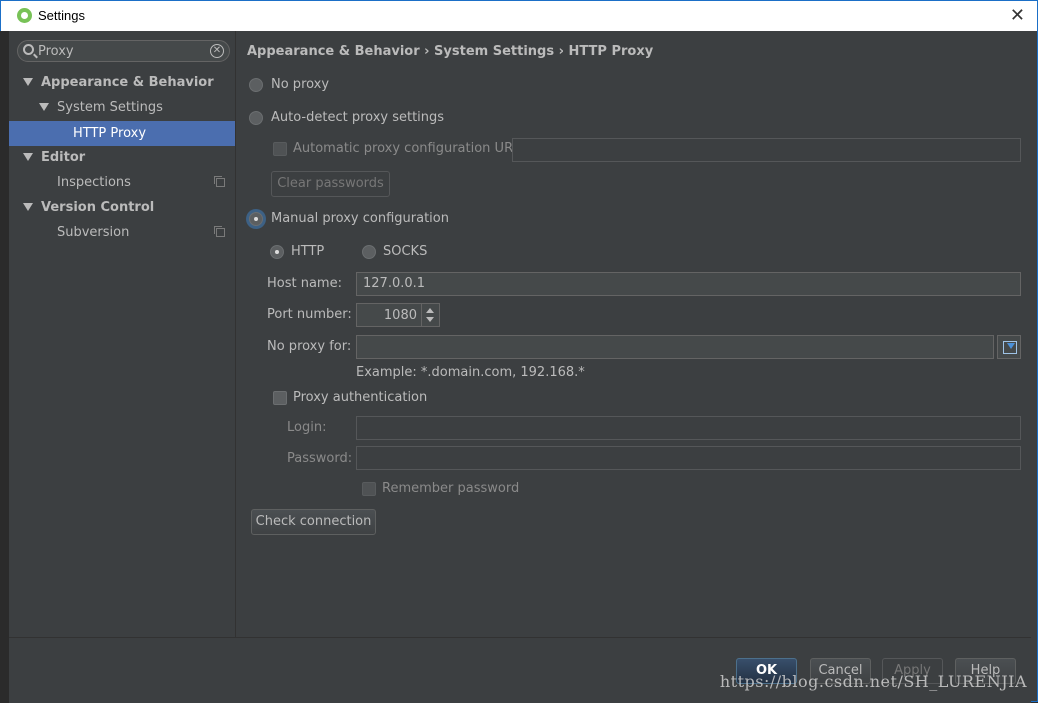 This screenshot has width=1038, height=703. I want to click on android-studio-icon, so click(24, 15).